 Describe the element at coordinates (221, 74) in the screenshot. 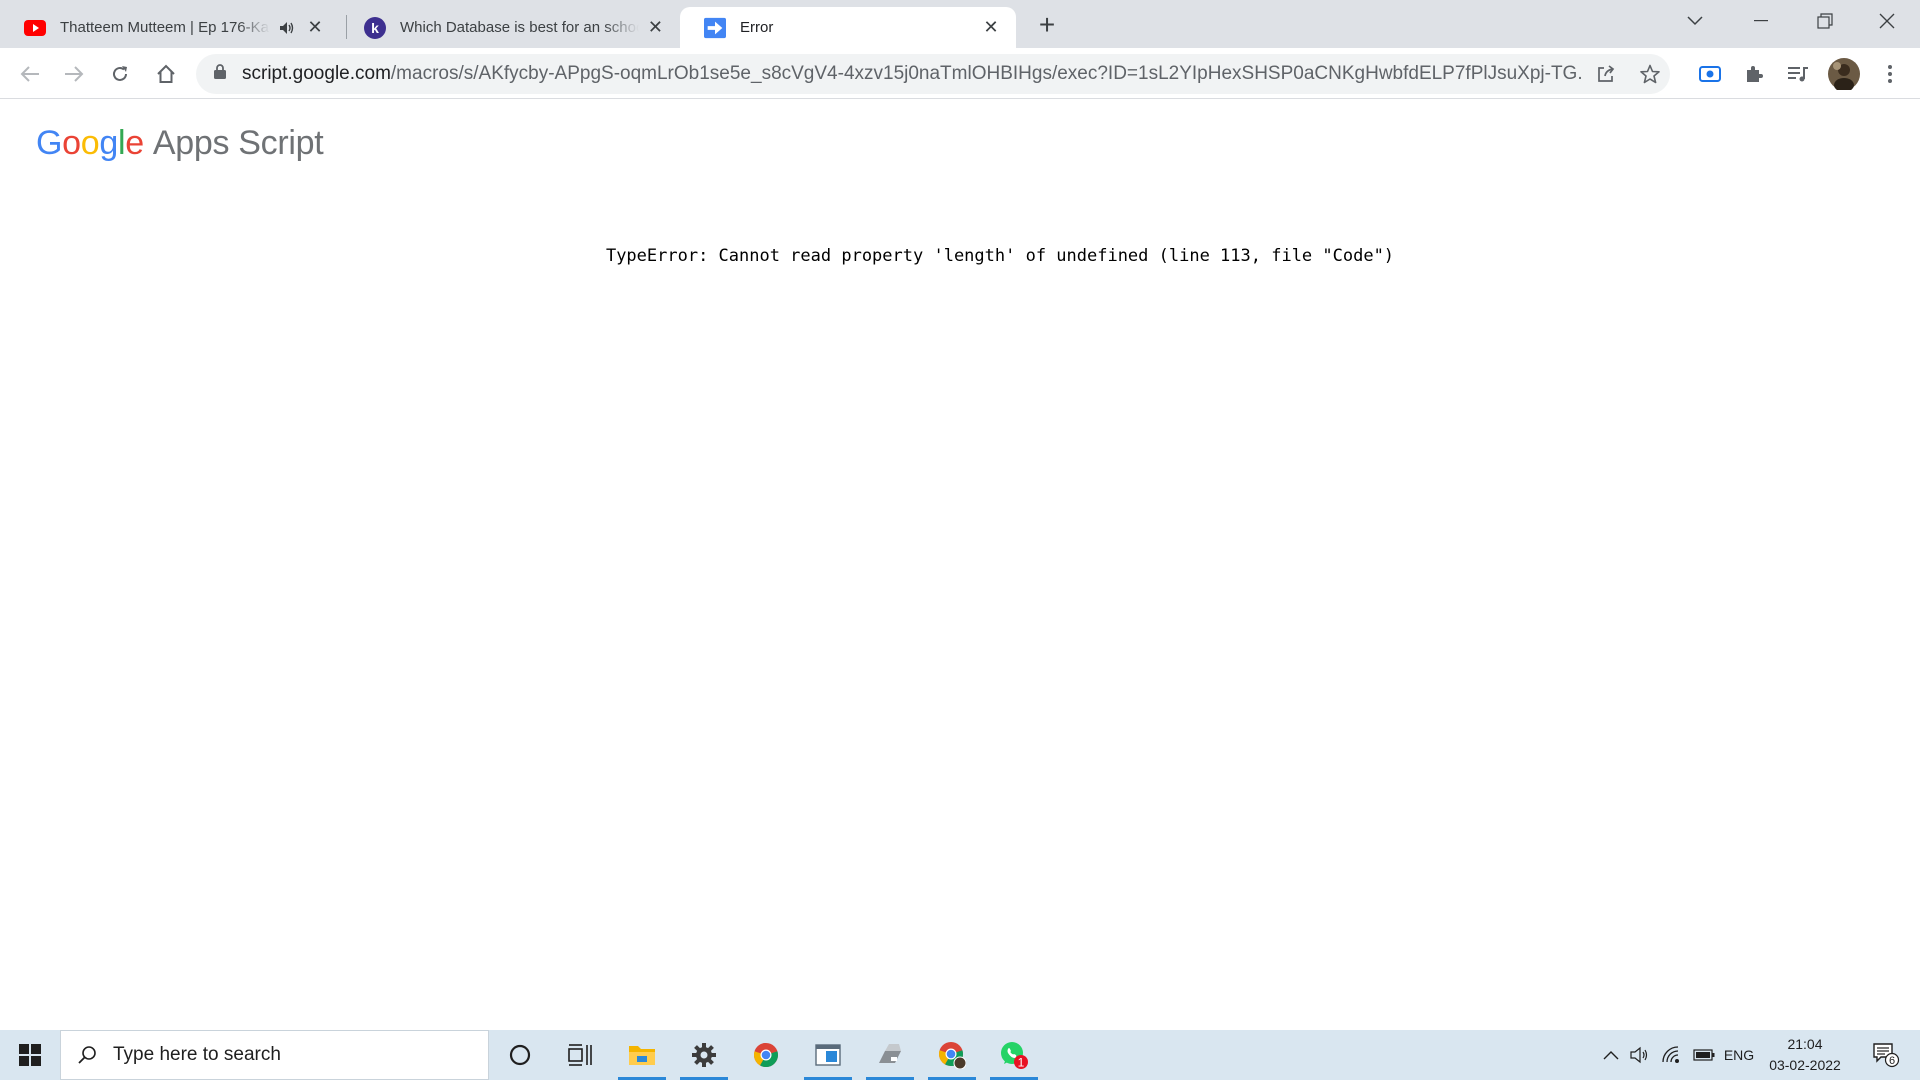

I see `lock-icon` at that location.